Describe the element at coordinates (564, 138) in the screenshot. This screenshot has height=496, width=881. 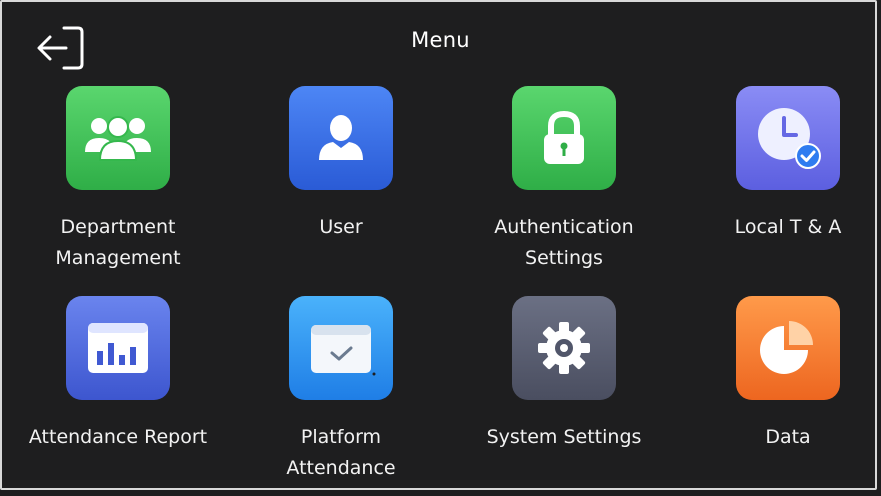
I see `padlock-icon` at that location.